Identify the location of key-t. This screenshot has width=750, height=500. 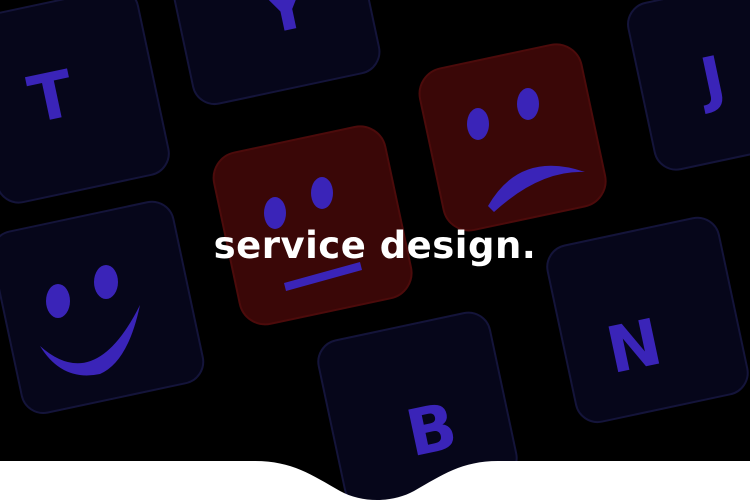
(85, 102).